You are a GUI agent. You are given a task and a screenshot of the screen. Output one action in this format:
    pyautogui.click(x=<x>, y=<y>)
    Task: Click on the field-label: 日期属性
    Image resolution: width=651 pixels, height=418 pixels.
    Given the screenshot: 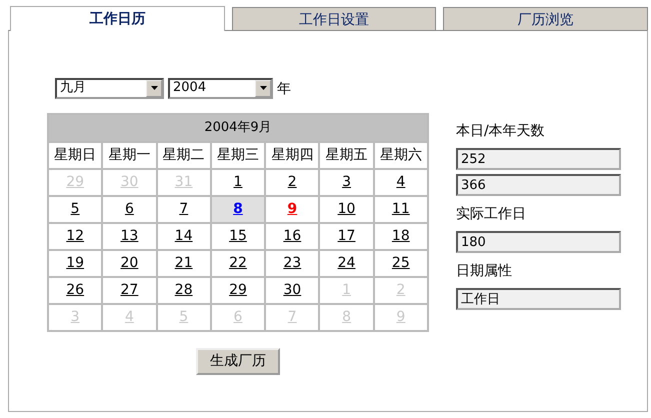 What is the action you would take?
    pyautogui.click(x=484, y=271)
    